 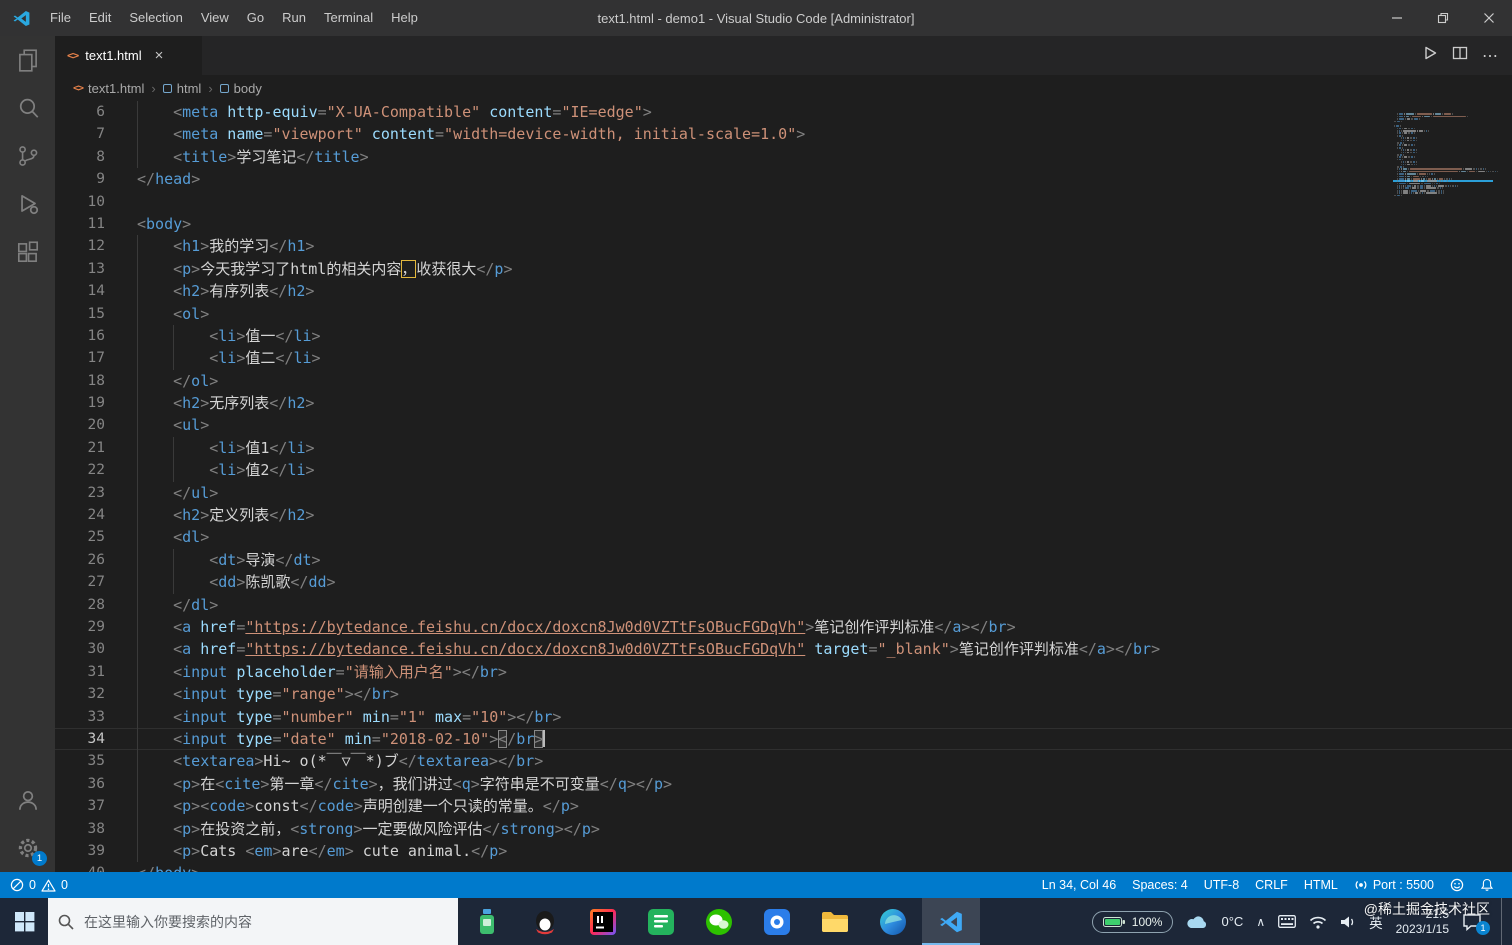 I want to click on split-editor-icon, so click(x=1460, y=55).